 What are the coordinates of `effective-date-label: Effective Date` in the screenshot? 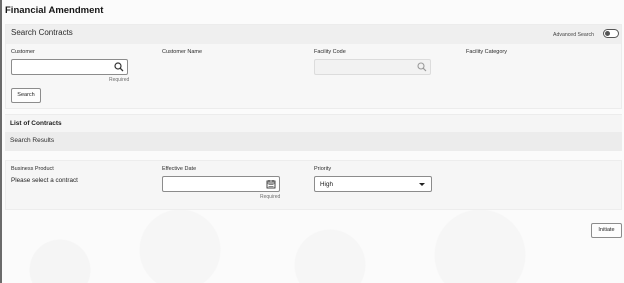 It's located at (179, 169).